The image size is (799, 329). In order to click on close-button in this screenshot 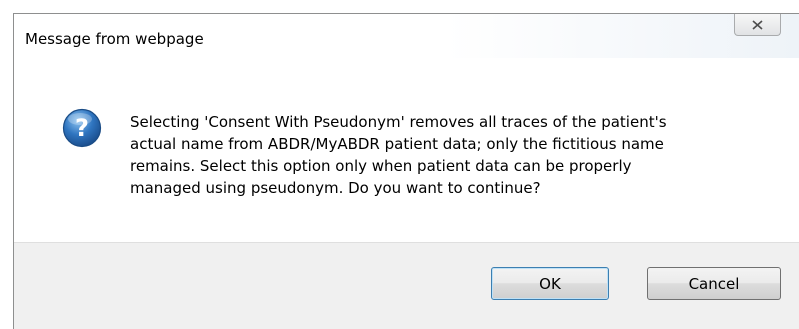, I will do `click(757, 25)`.